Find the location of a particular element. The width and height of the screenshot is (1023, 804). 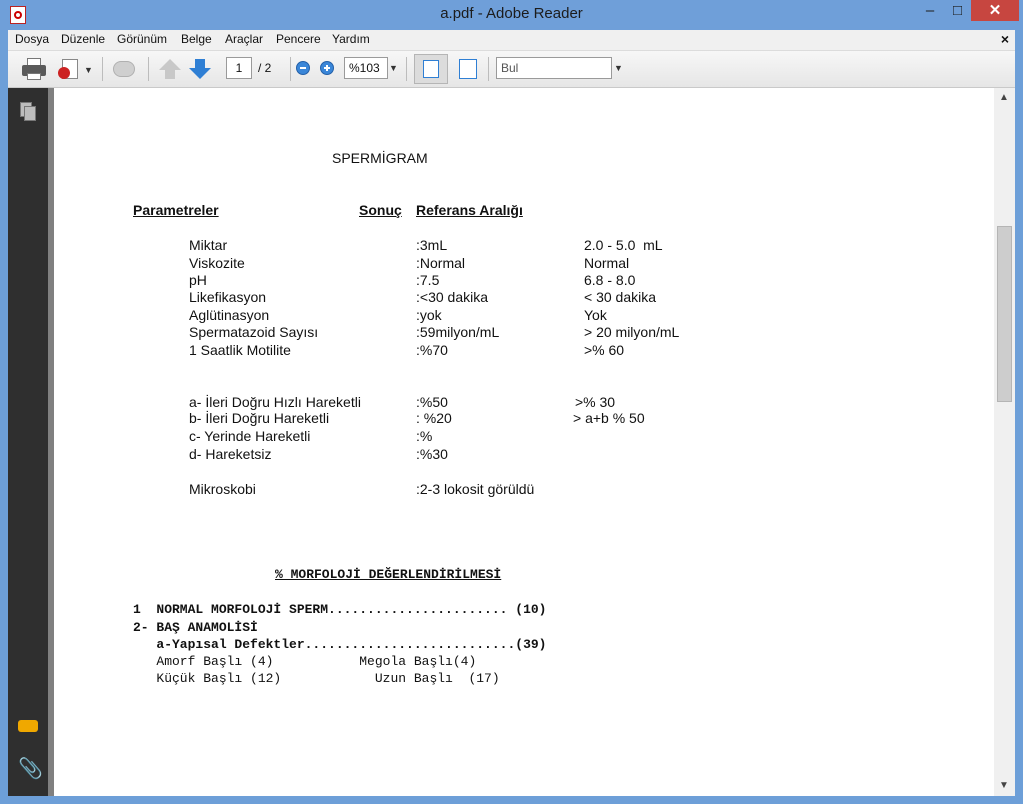

row-name: 1 Saatlik Motilite is located at coordinates (240, 350).